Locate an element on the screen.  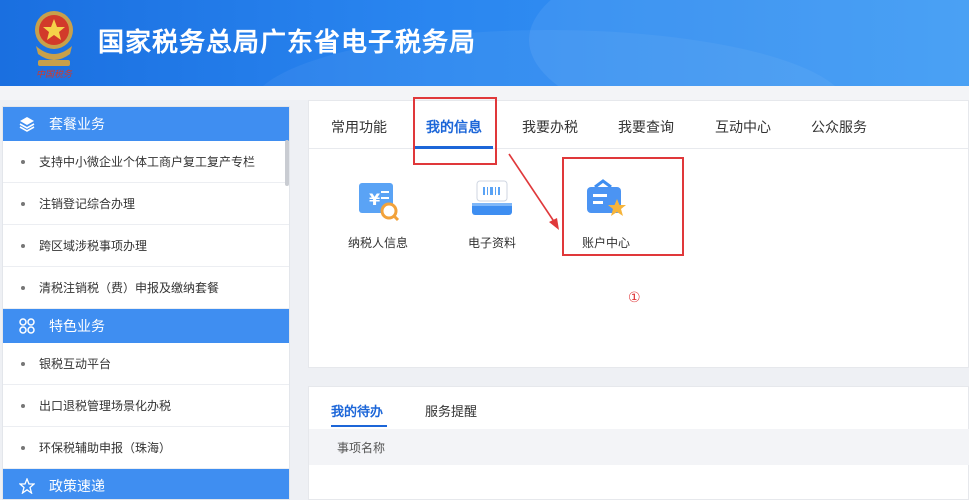
sidebar-section-policy: 政策速递 is located at coordinates (146, 484).